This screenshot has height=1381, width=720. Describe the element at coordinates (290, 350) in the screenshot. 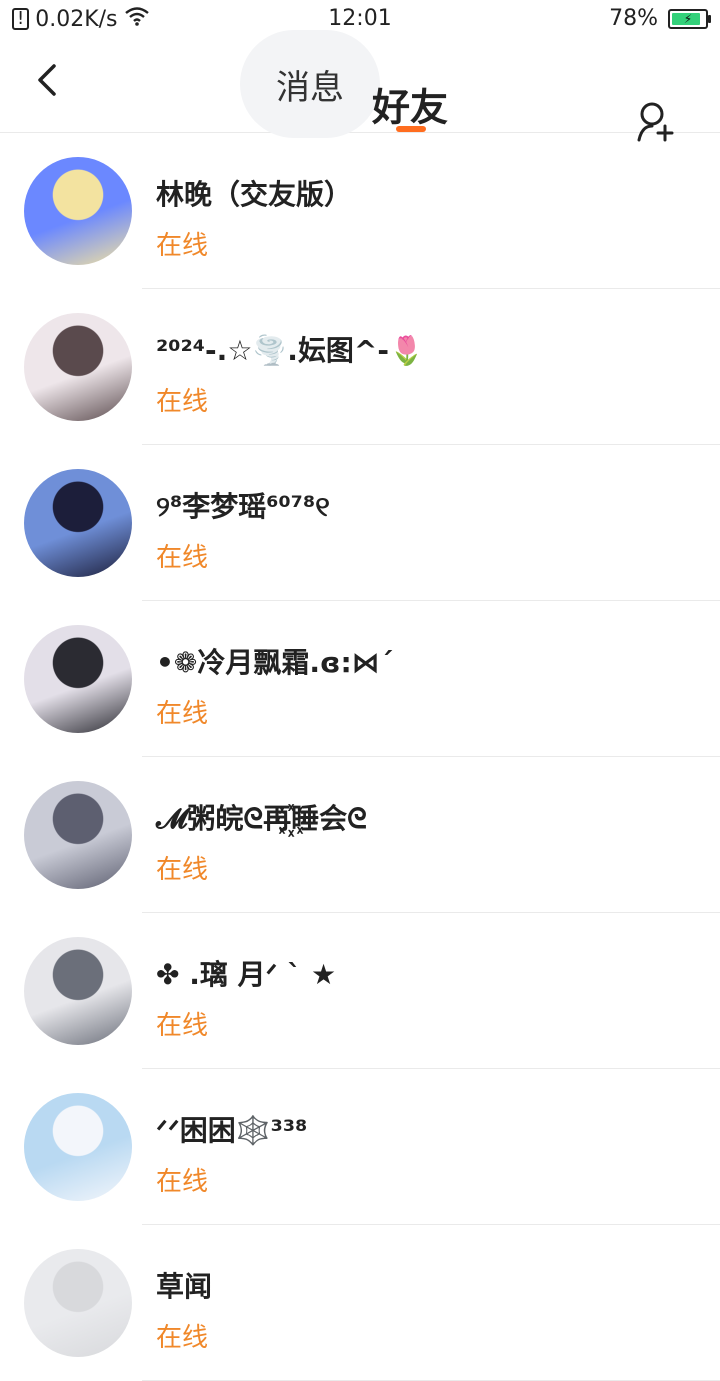

I see `friend-name: ²⁰²⁴-.☆🌪️.妘图^-🌷` at that location.